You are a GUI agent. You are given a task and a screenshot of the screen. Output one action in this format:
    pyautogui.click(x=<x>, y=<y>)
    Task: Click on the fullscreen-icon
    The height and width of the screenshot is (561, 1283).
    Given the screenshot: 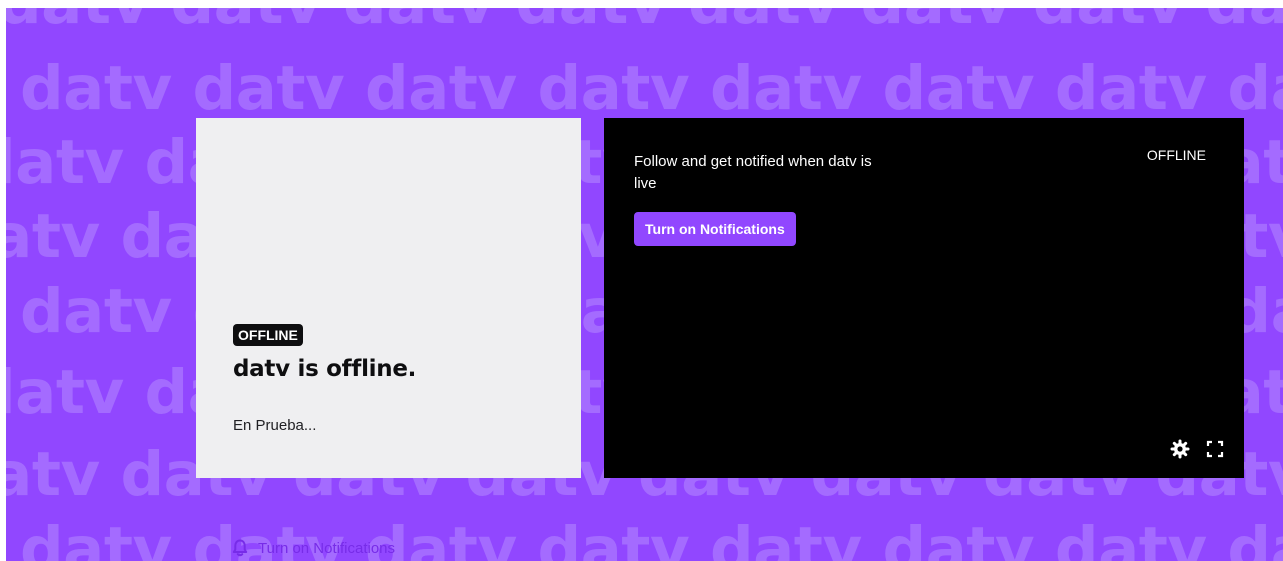 What is the action you would take?
    pyautogui.click(x=1215, y=449)
    